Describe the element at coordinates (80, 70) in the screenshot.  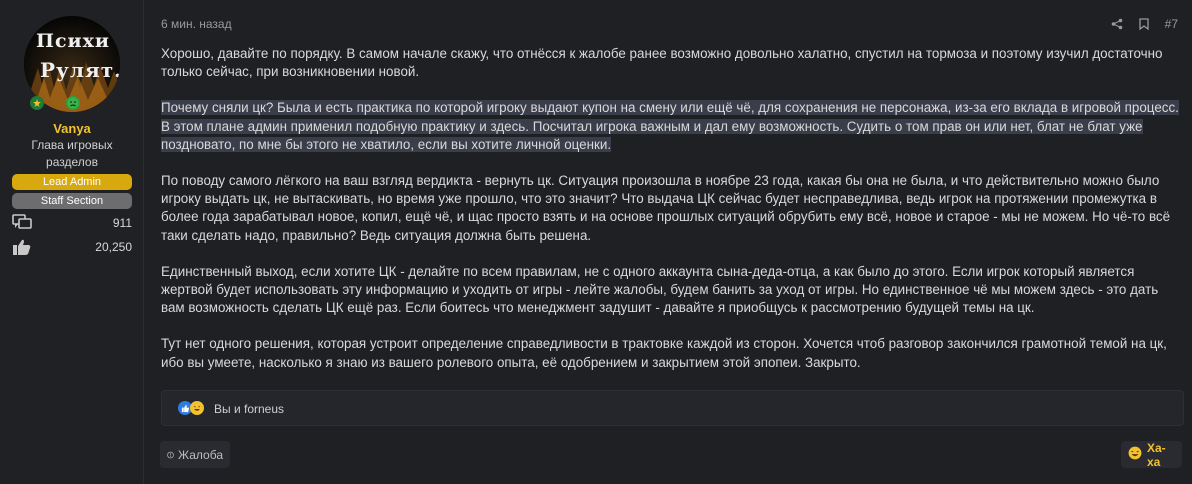
I see `avatar-text-2: Рулят.` at that location.